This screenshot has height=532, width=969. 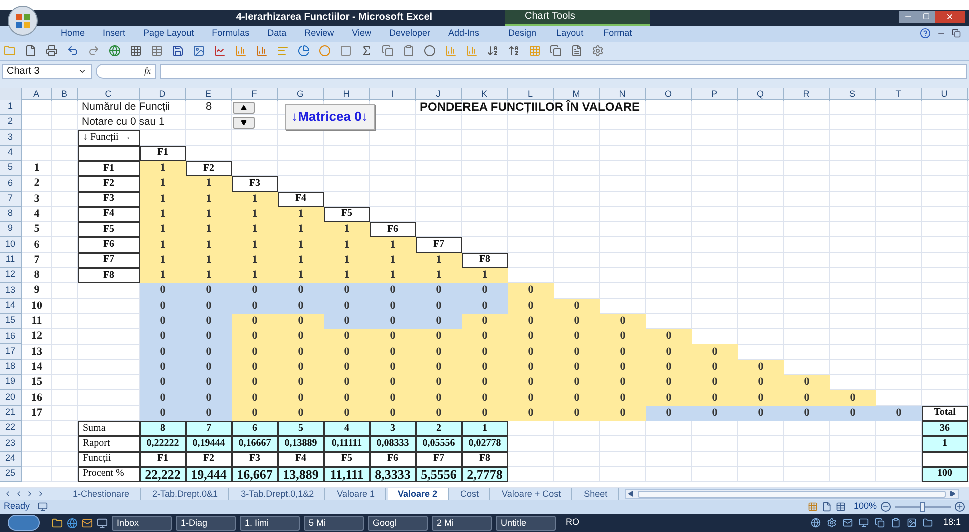 What do you see at coordinates (11, 184) in the screenshot?
I see `row-header: 6` at bounding box center [11, 184].